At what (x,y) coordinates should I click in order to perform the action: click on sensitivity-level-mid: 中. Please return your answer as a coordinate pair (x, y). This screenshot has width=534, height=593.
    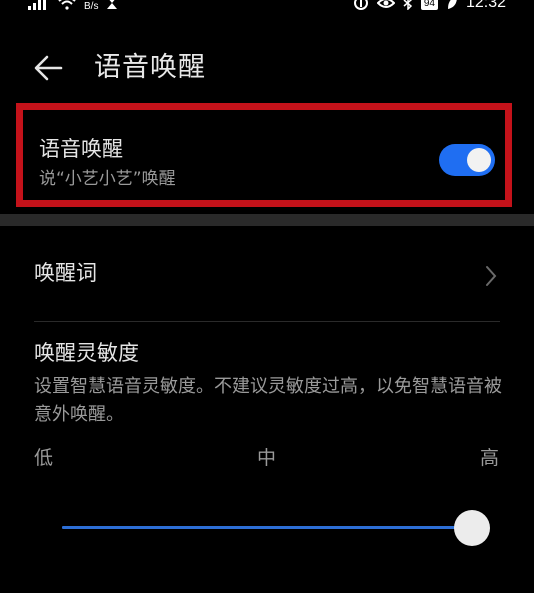
    Looking at the image, I should click on (267, 458).